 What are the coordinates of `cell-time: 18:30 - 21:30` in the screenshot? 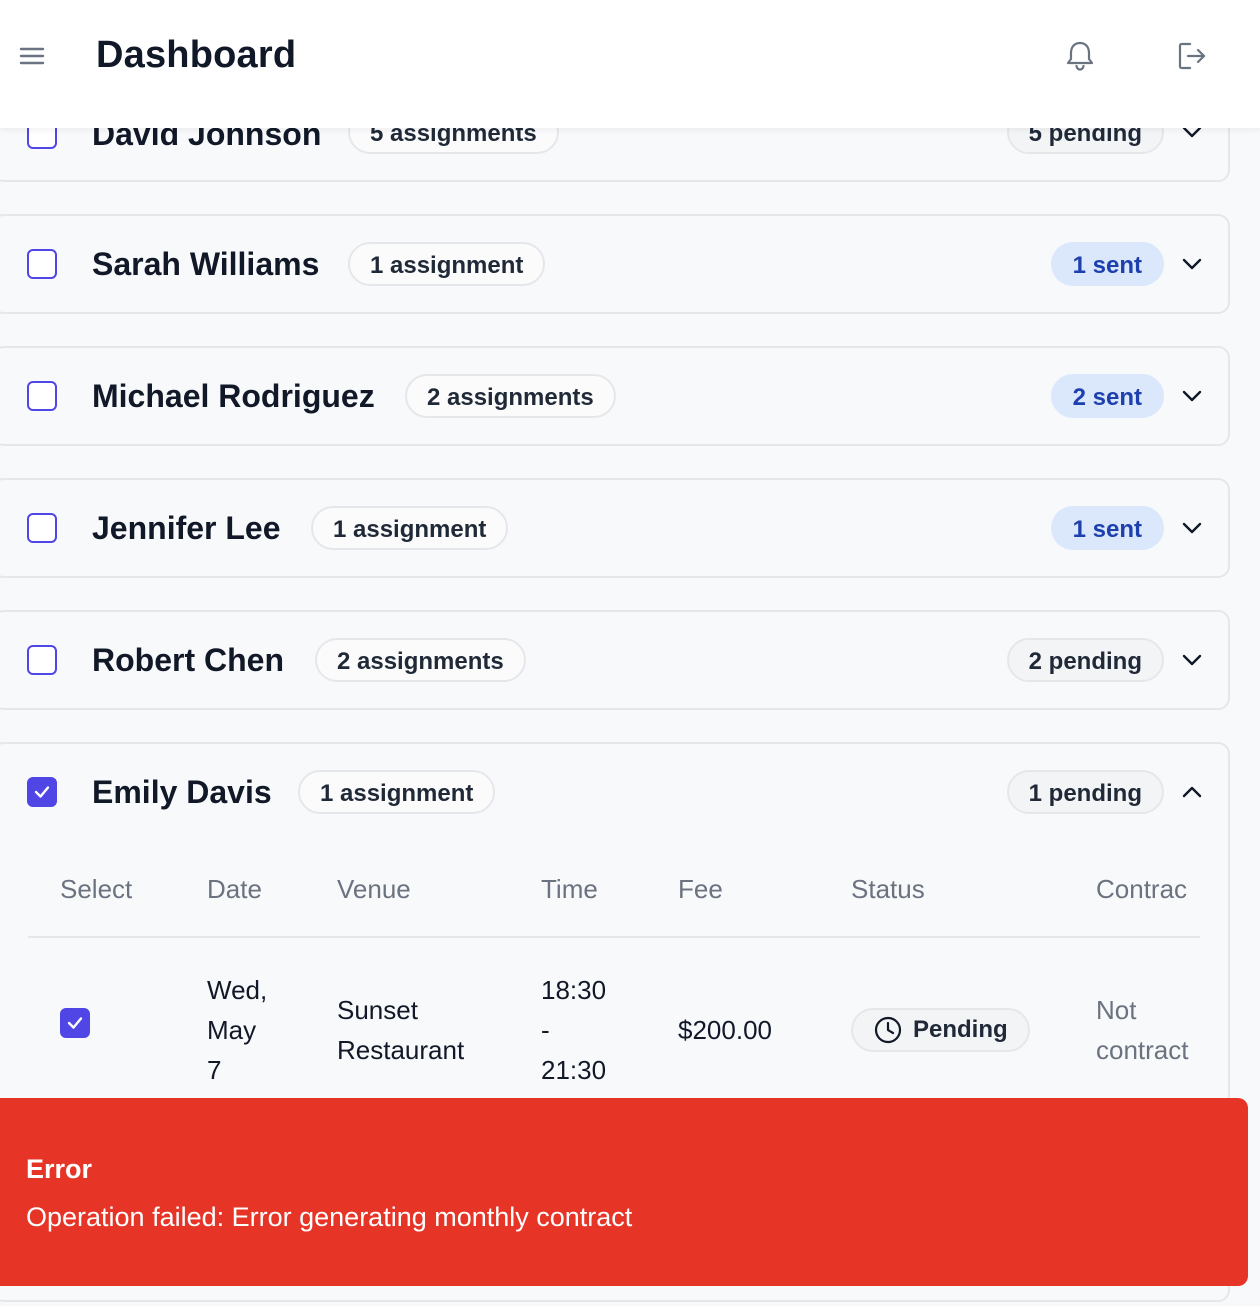 It's located at (574, 1030).